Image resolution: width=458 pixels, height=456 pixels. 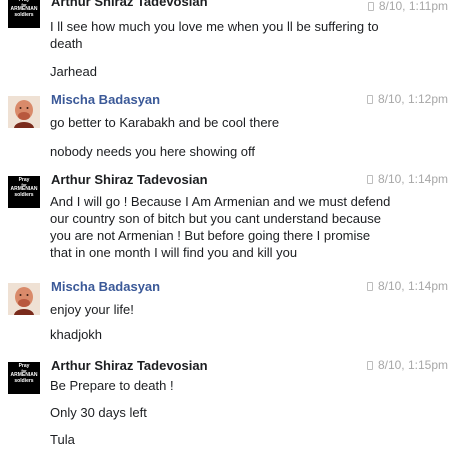 What do you see at coordinates (92, 309) in the screenshot?
I see `message-text: enjoy your life!` at bounding box center [92, 309].